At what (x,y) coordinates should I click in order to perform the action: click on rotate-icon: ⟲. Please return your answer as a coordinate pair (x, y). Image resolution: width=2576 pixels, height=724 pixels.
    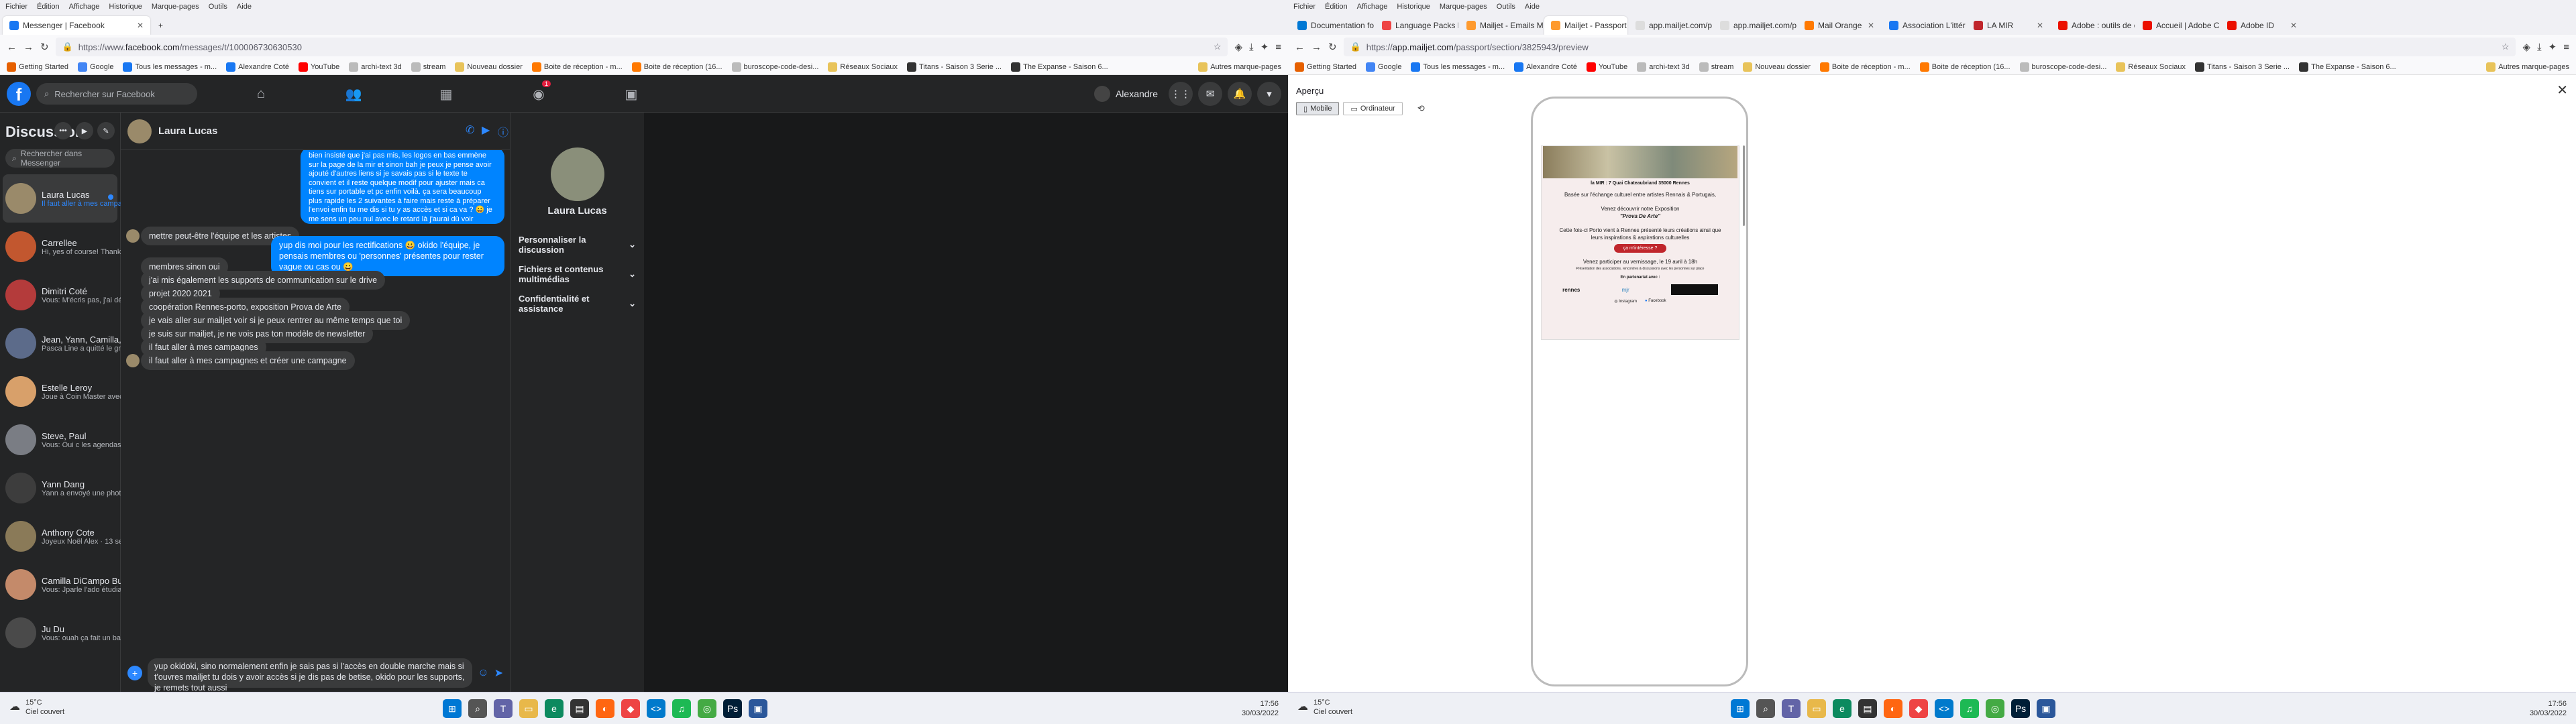
    Looking at the image, I should click on (1421, 108).